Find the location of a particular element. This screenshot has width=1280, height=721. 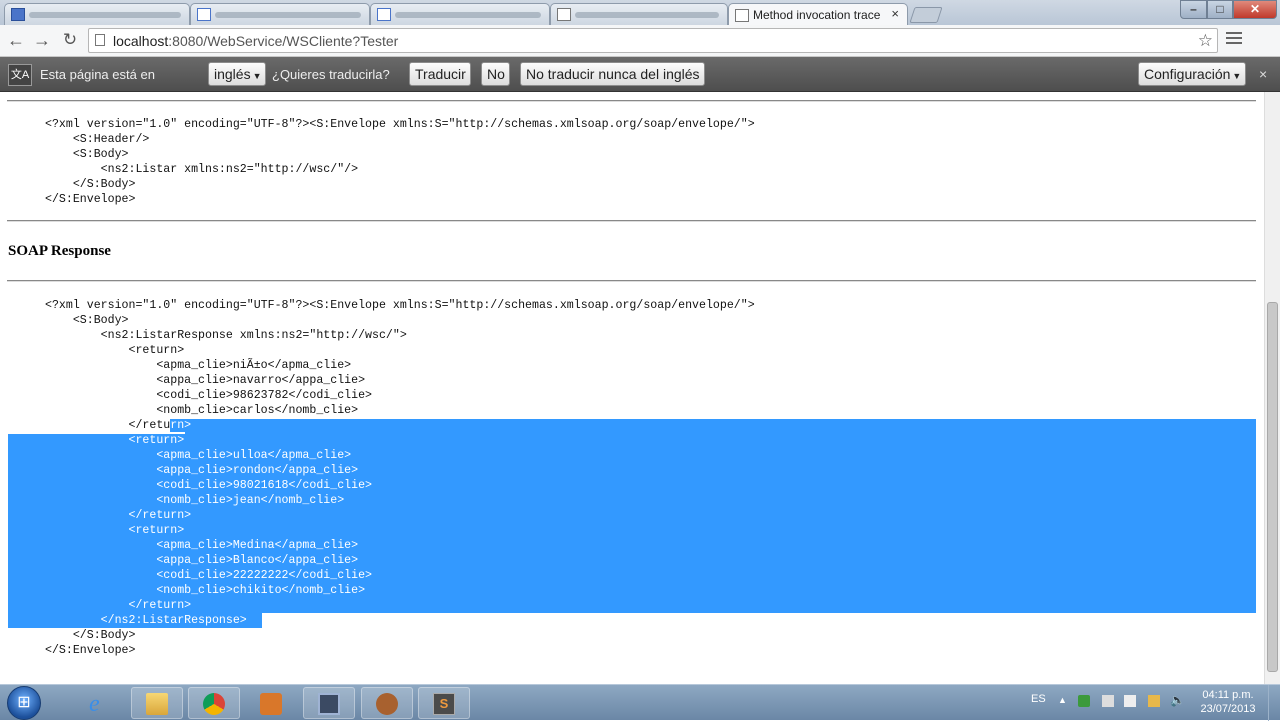

system-clock: 04:11 p.m. 23/07/2013 is located at coordinates (1228, 702).